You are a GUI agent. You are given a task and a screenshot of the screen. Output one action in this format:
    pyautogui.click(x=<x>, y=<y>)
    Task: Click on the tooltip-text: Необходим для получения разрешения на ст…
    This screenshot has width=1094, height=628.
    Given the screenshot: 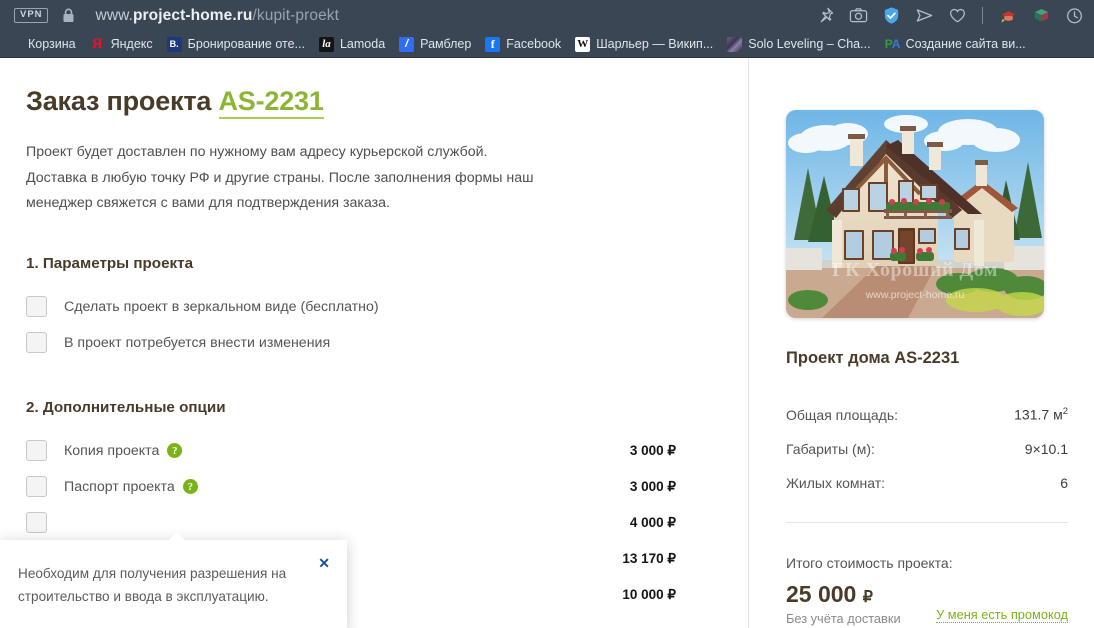 What is the action you would take?
    pyautogui.click(x=152, y=585)
    